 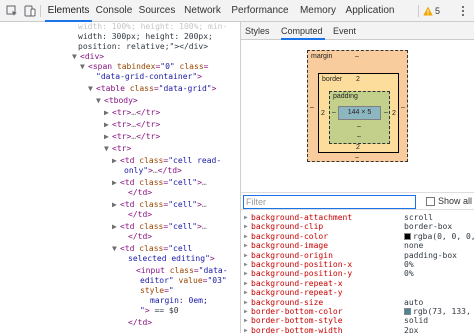 What do you see at coordinates (418, 217) in the screenshot?
I see `property-value: scroll` at bounding box center [418, 217].